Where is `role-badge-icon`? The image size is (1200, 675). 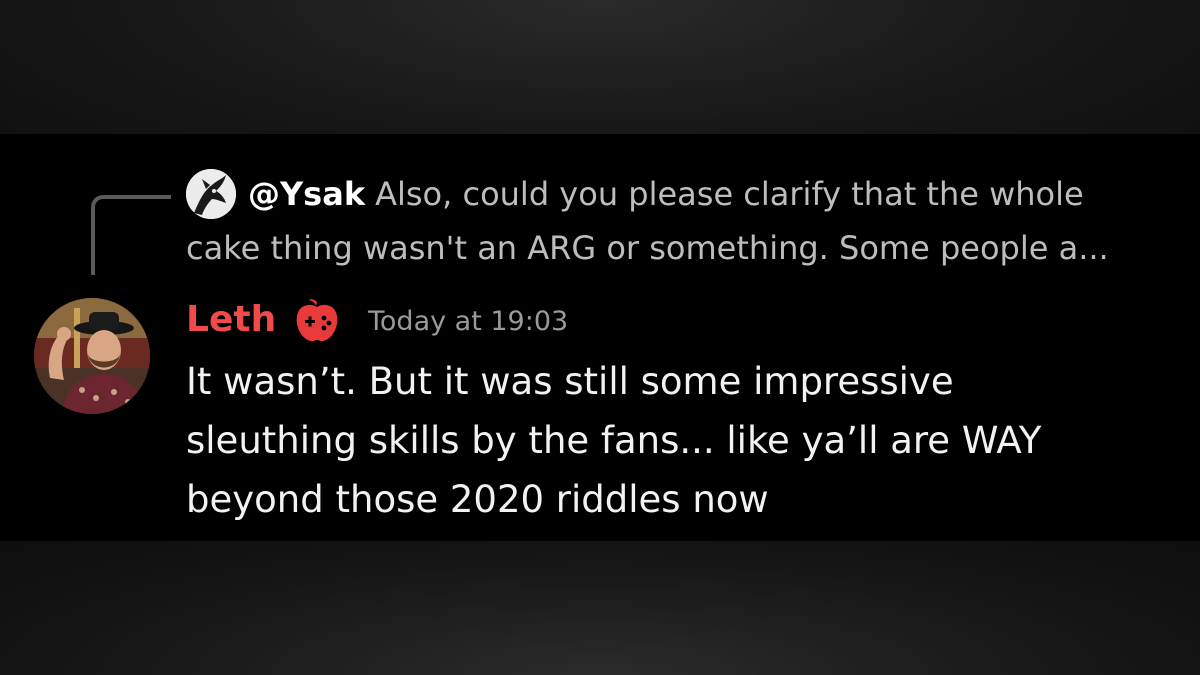
role-badge-icon is located at coordinates (317, 320).